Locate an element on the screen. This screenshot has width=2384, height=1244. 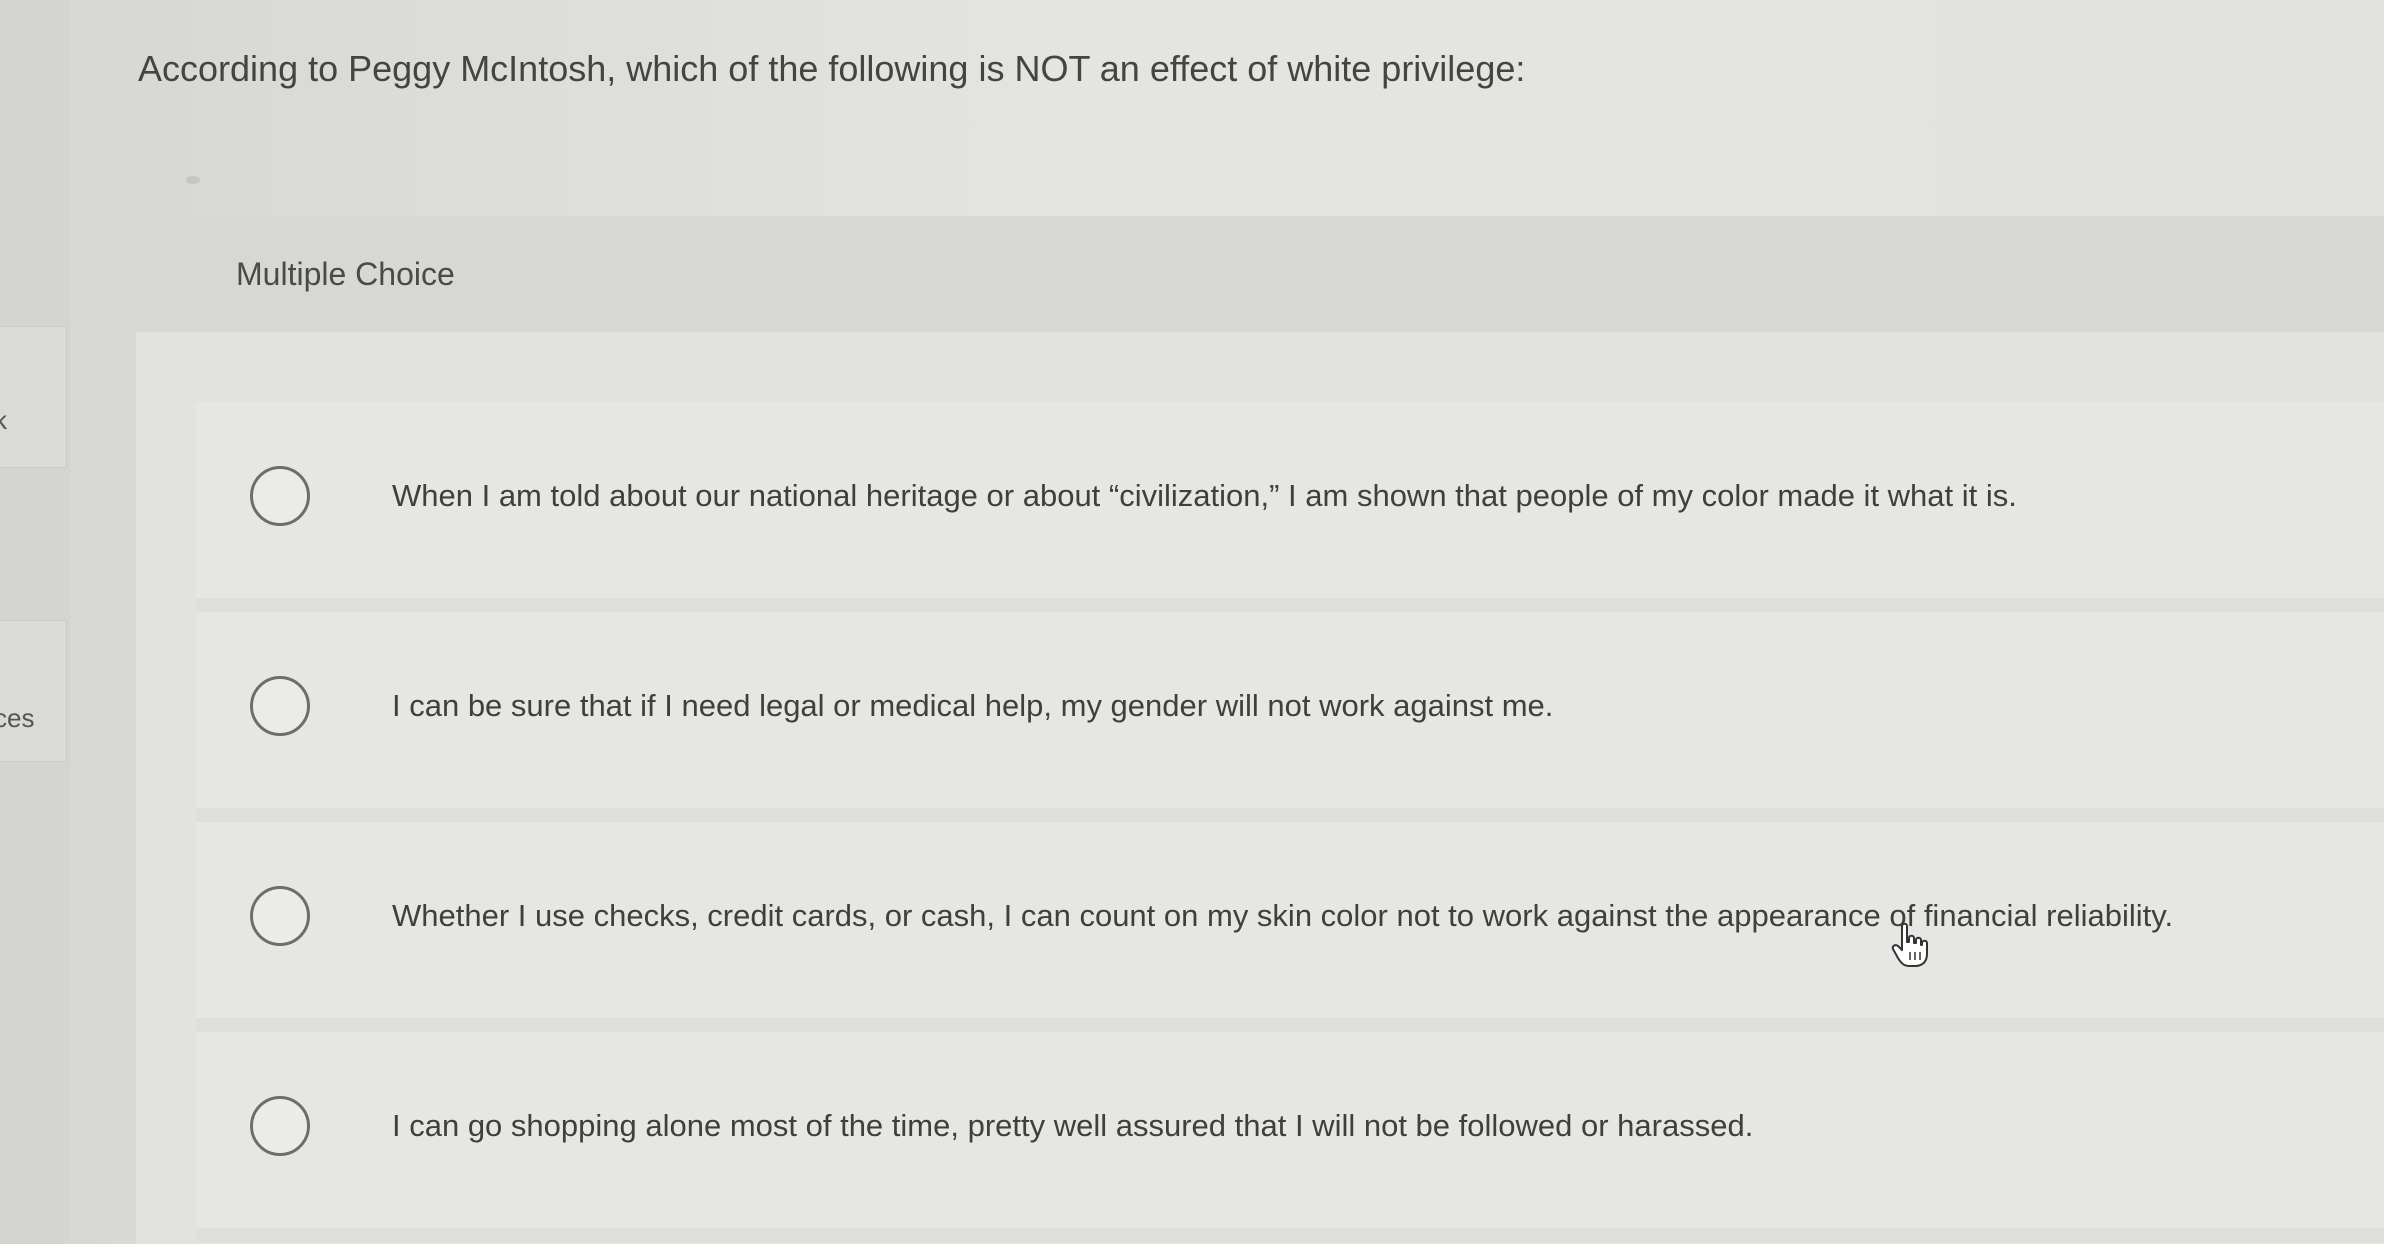
sidebar-tab-bottom-label: ces is located at coordinates (17, 718).